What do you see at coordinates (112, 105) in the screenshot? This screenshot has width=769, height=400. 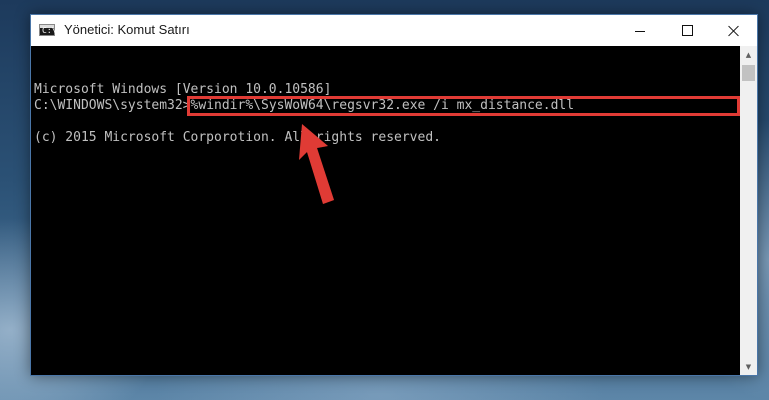 I see `prompt-path: C:\WINDOWS\system32>` at bounding box center [112, 105].